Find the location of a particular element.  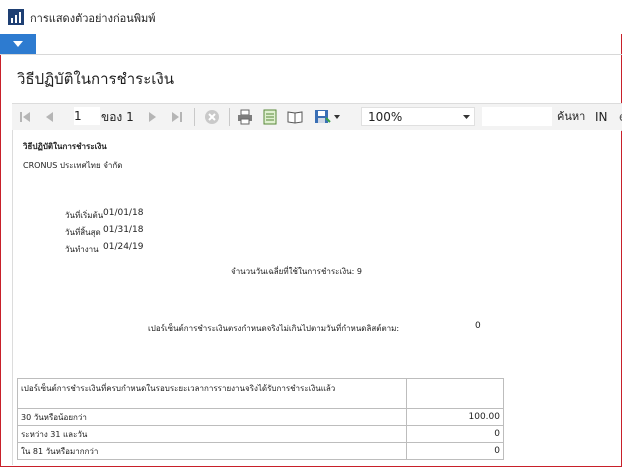

first-page-button is located at coordinates (25, 117).